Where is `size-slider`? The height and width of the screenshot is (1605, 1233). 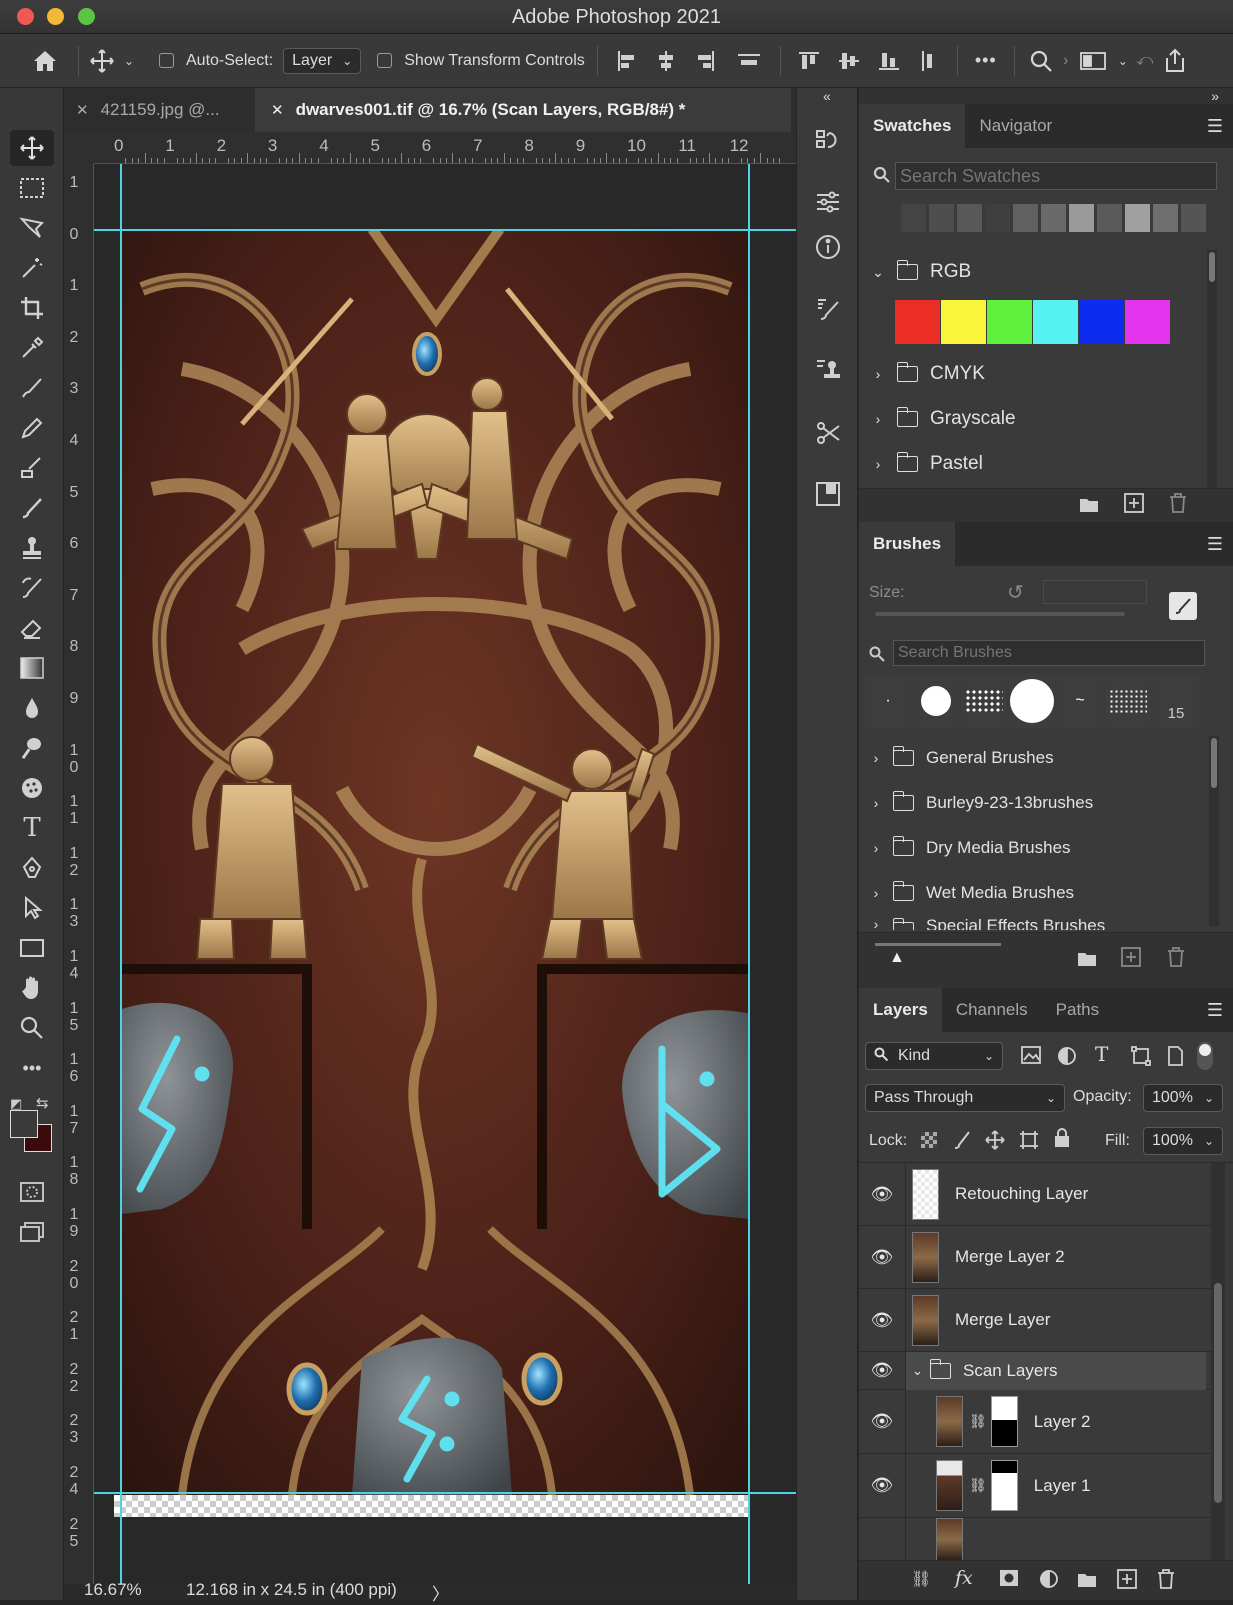 size-slider is located at coordinates (1000, 614).